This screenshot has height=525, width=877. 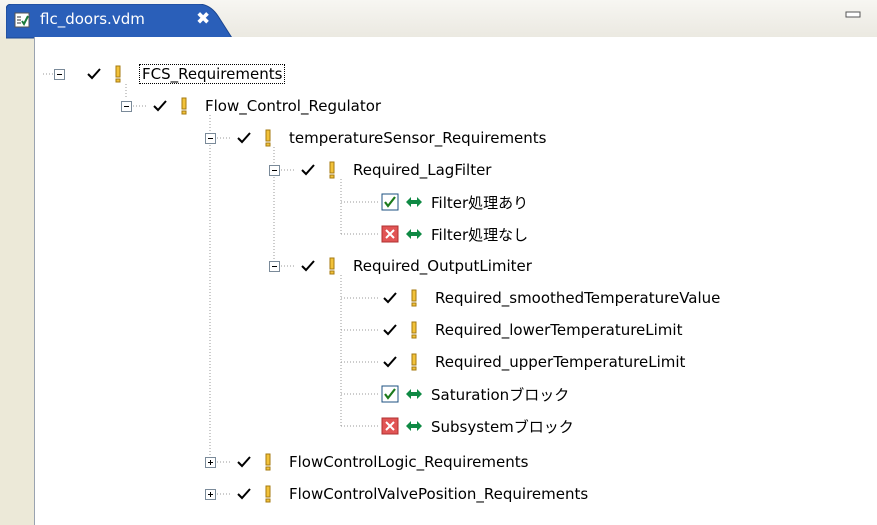 What do you see at coordinates (502, 426) in the screenshot?
I see `tree-item-label: Subsystemブロック` at bounding box center [502, 426].